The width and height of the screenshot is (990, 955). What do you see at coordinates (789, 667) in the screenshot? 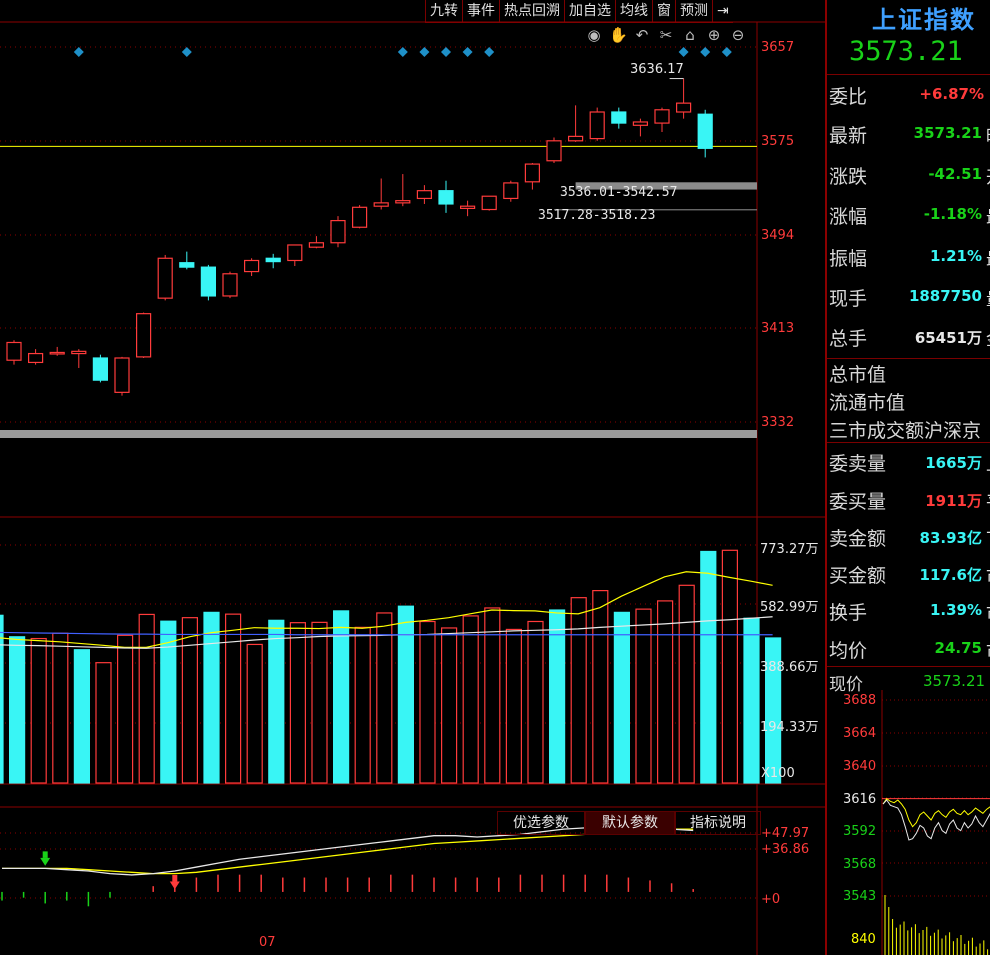
I see `volume-tick: 388.66万` at bounding box center [789, 667].